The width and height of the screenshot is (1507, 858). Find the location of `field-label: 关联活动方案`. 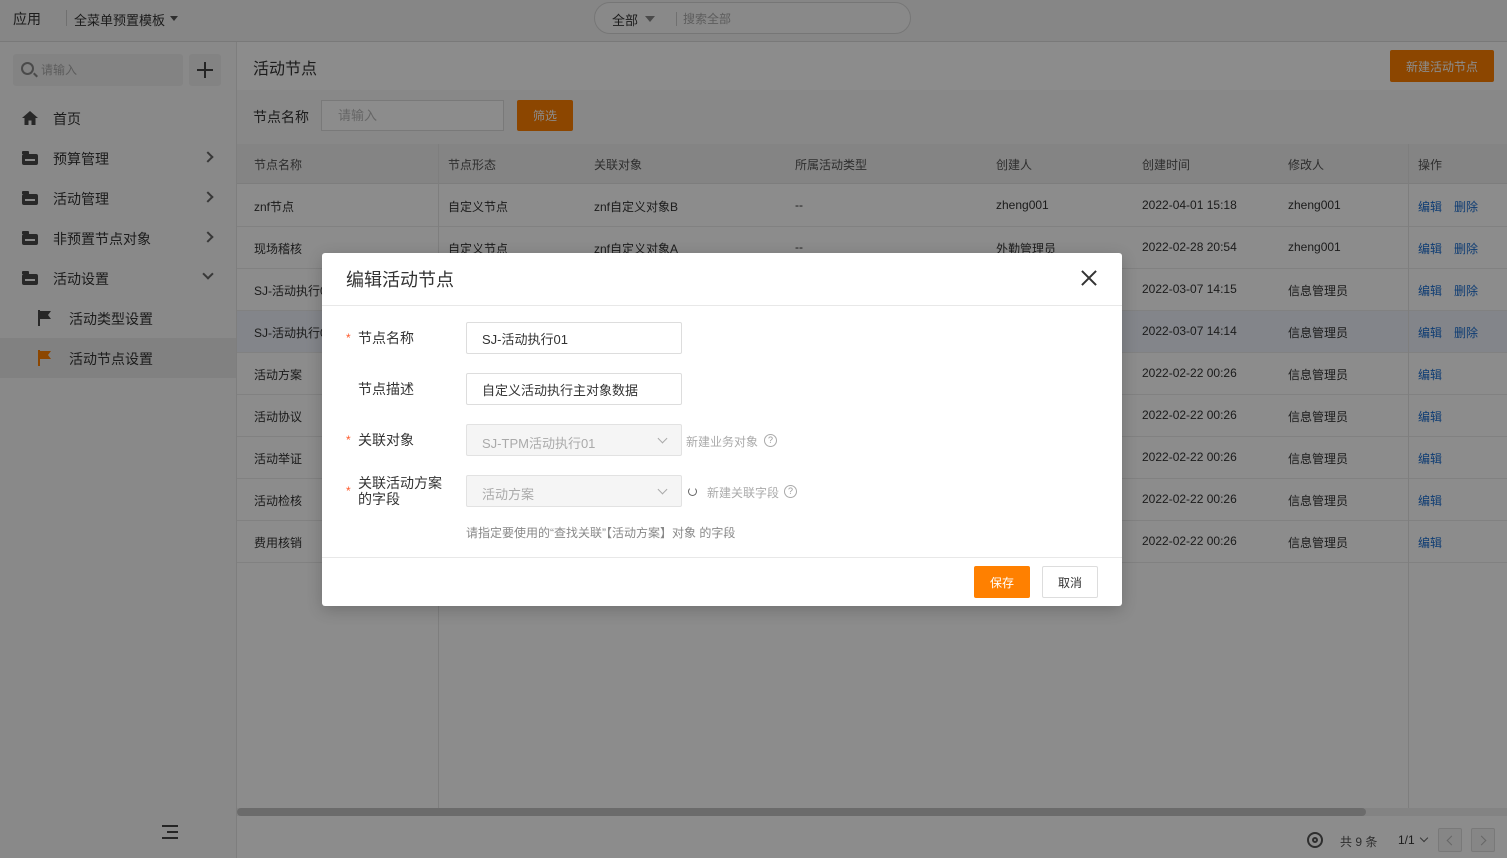

field-label: 关联活动方案 is located at coordinates (400, 483).